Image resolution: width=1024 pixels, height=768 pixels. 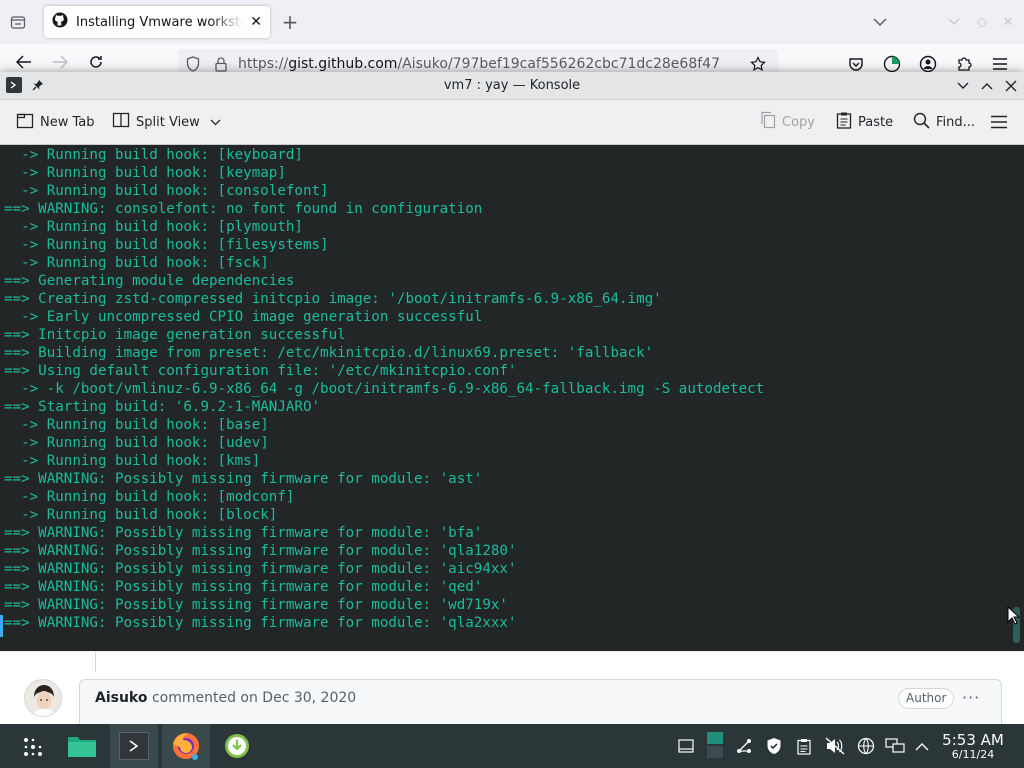 What do you see at coordinates (124, 122) in the screenshot?
I see `split-view-icon` at bounding box center [124, 122].